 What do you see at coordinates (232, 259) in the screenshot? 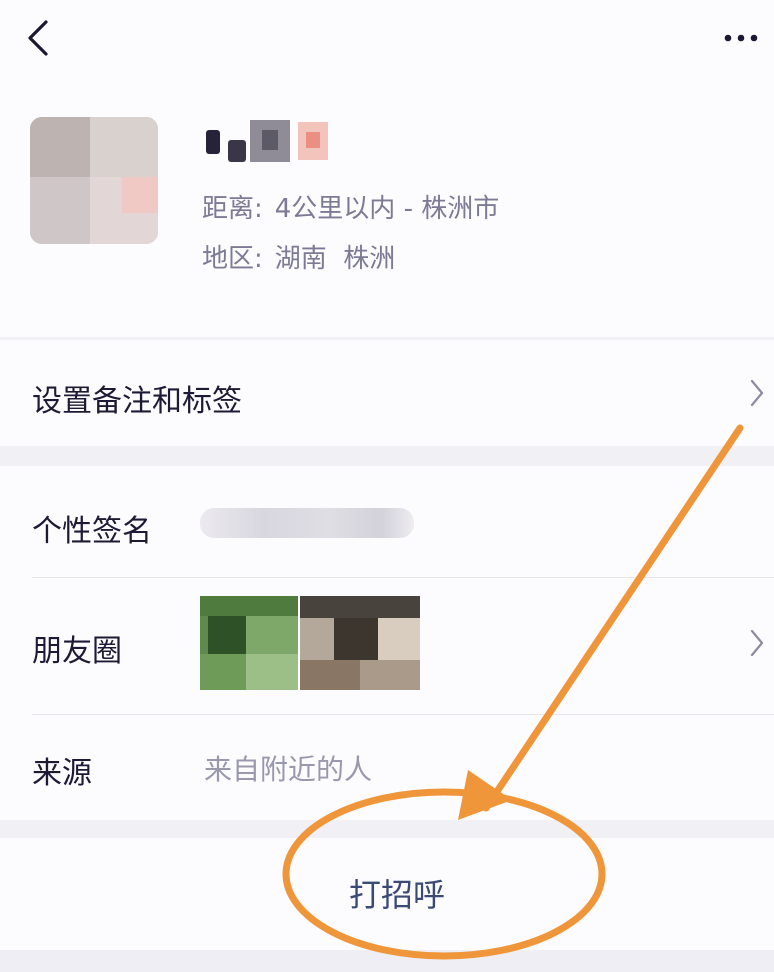
I see `region-label: 地区:` at bounding box center [232, 259].